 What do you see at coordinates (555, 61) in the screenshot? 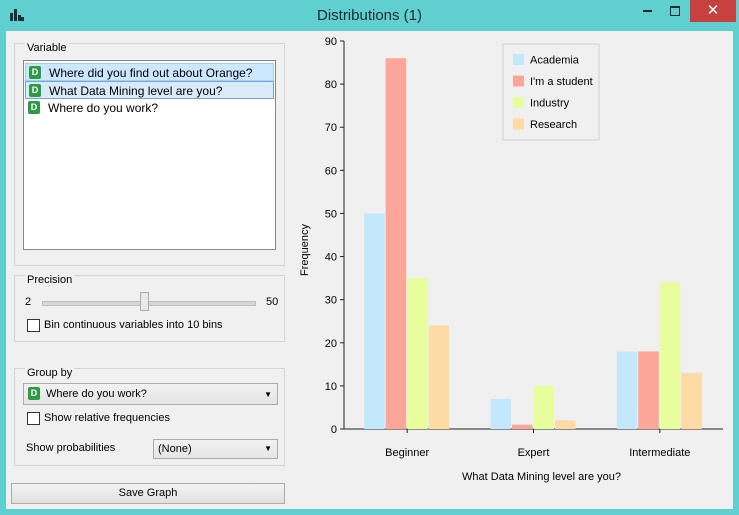
I see `legend-label: Academia` at bounding box center [555, 61].